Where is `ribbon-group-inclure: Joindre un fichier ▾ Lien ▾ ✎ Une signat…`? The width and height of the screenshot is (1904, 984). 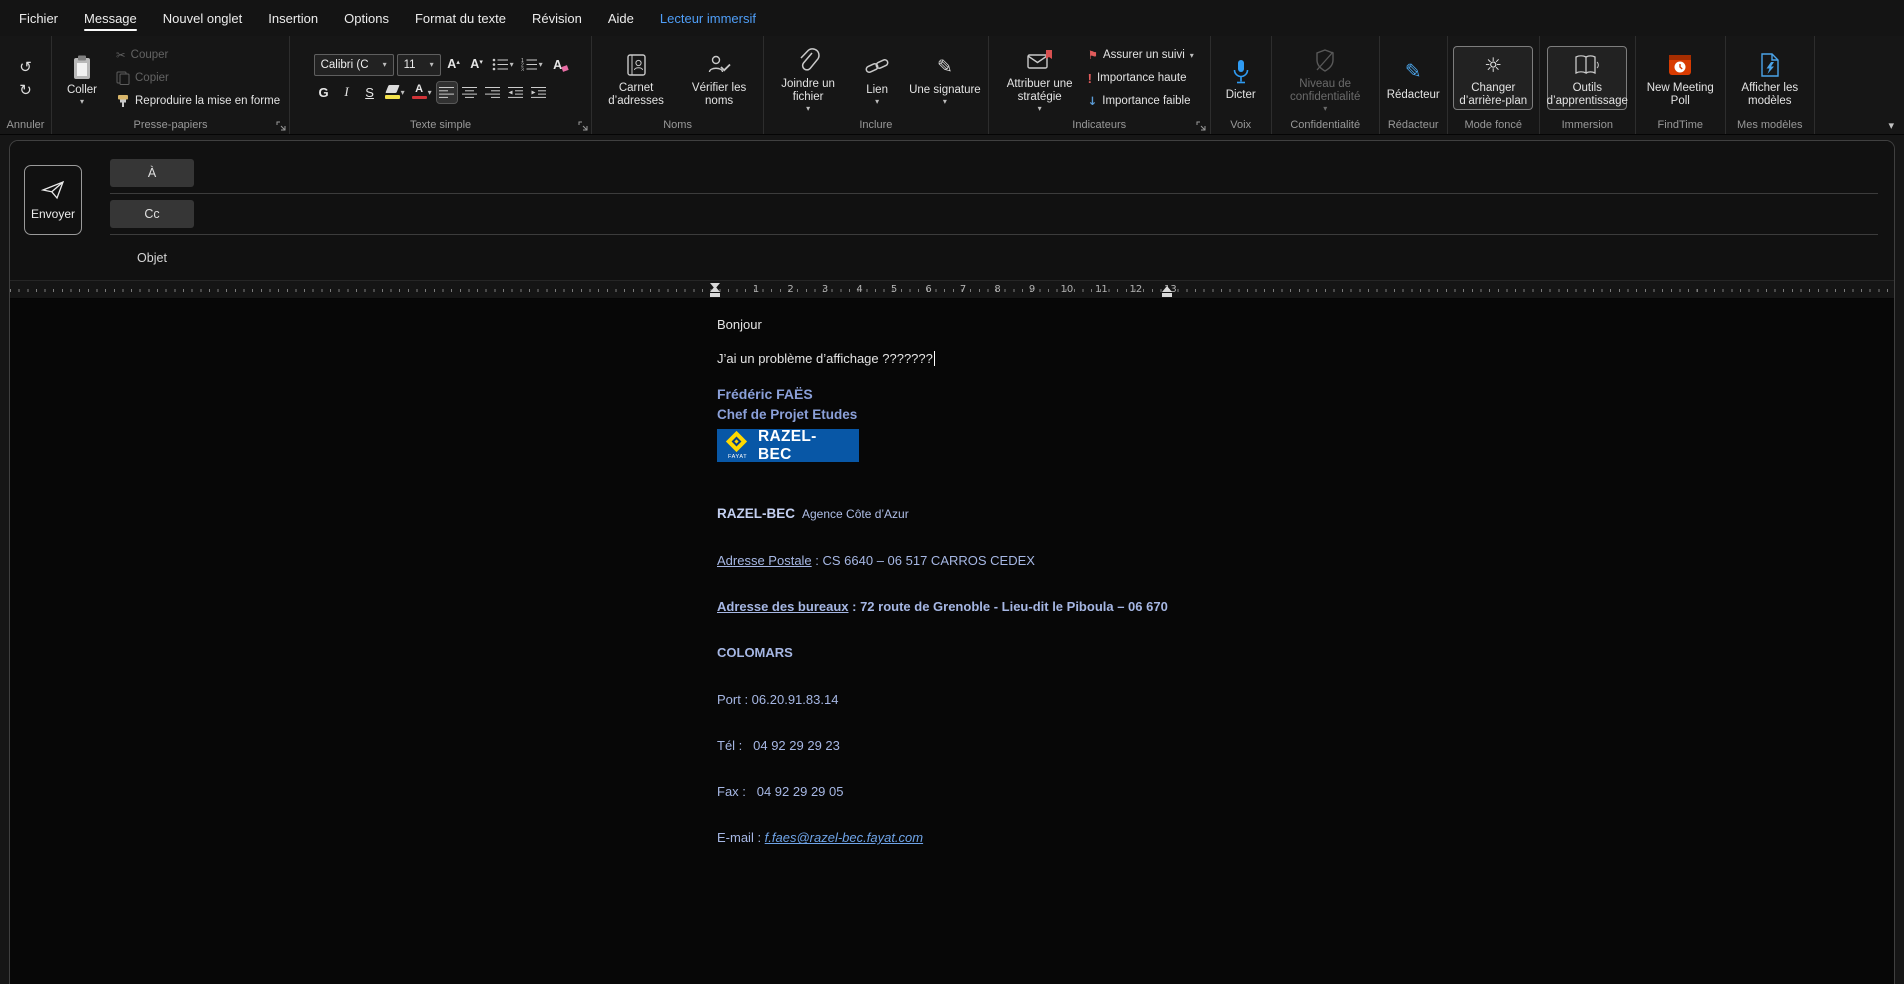 ribbon-group-inclure: Joindre un fichier ▾ Lien ▾ ✎ Une signat… is located at coordinates (876, 85).